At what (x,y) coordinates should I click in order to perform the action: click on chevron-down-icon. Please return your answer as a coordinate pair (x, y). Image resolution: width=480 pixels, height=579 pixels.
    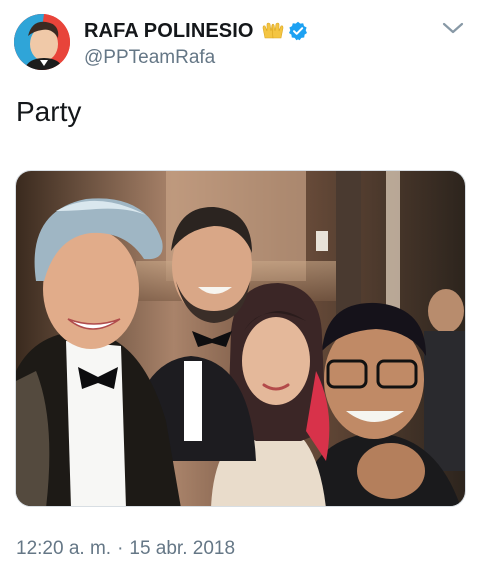
    Looking at the image, I should click on (453, 28).